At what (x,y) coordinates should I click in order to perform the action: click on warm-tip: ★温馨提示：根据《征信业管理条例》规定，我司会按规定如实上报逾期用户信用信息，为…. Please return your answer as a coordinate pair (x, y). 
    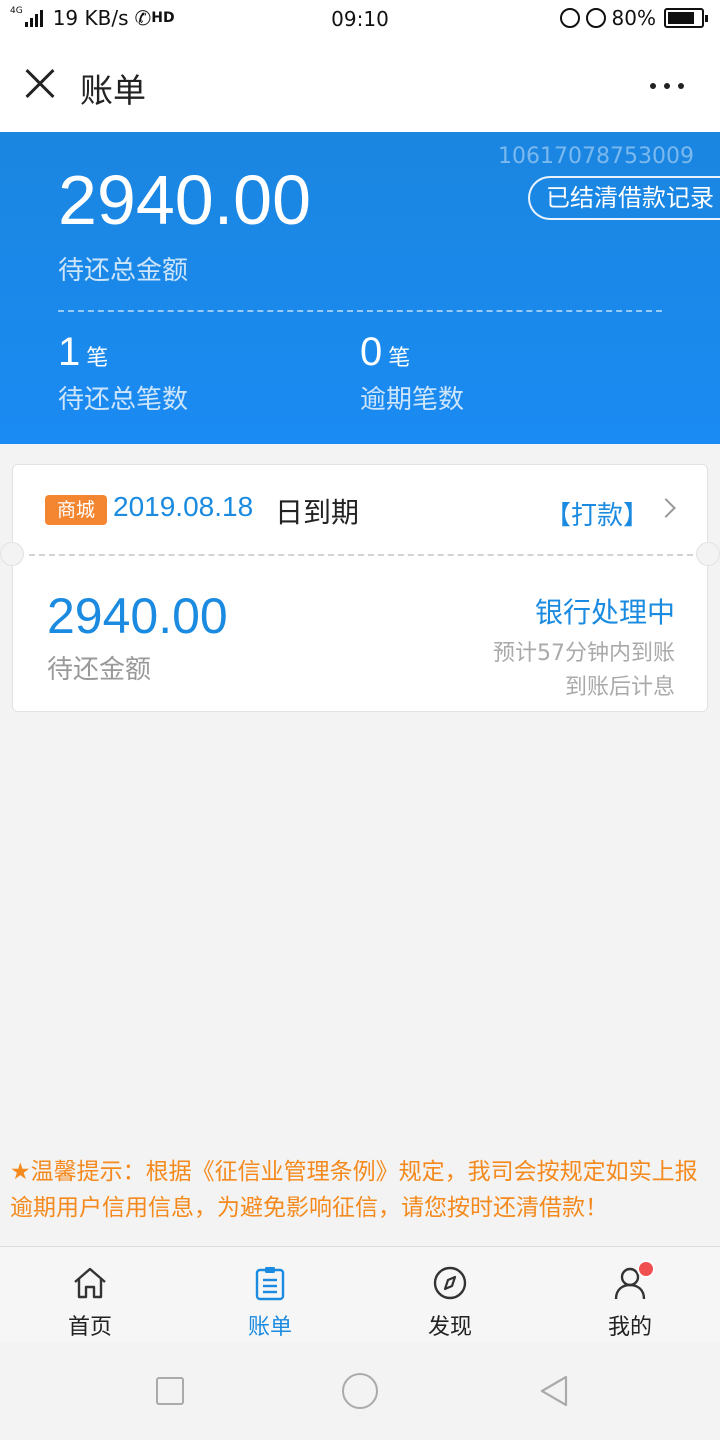
    Looking at the image, I should click on (354, 1190).